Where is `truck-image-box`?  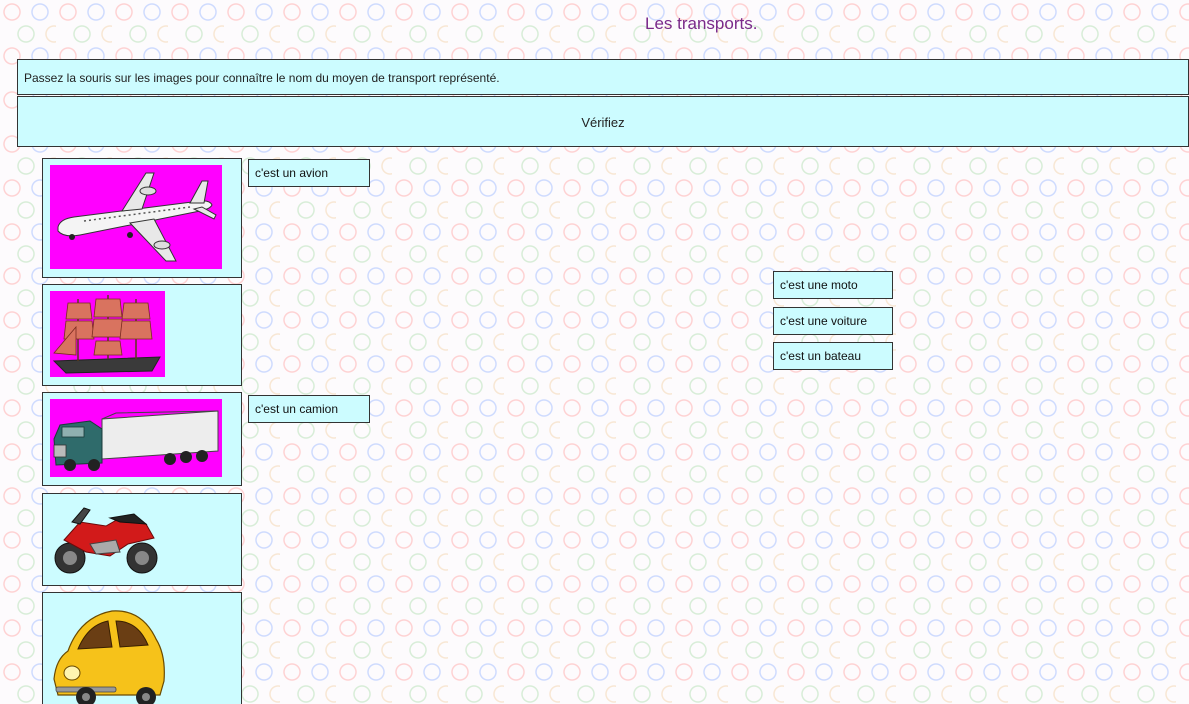 truck-image-box is located at coordinates (142, 439).